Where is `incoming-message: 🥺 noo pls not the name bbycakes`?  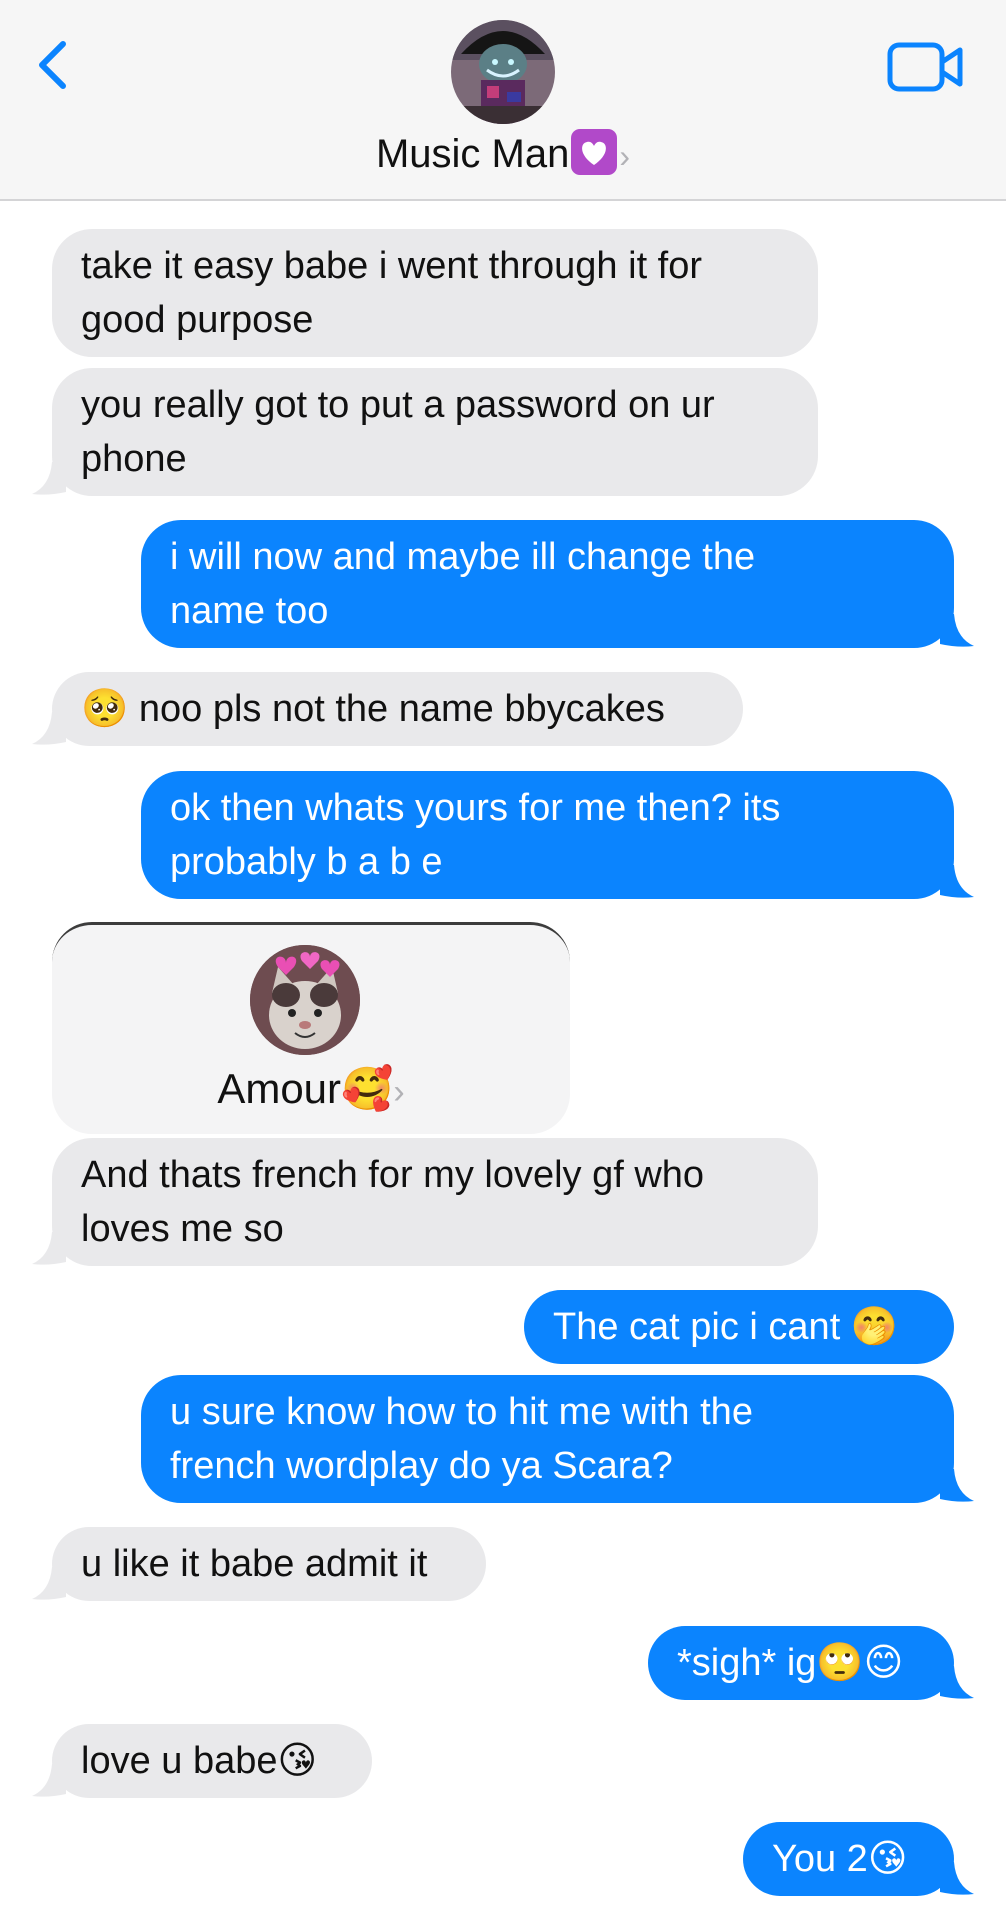
incoming-message: 🥺 noo pls not the name bbycakes is located at coordinates (387, 709).